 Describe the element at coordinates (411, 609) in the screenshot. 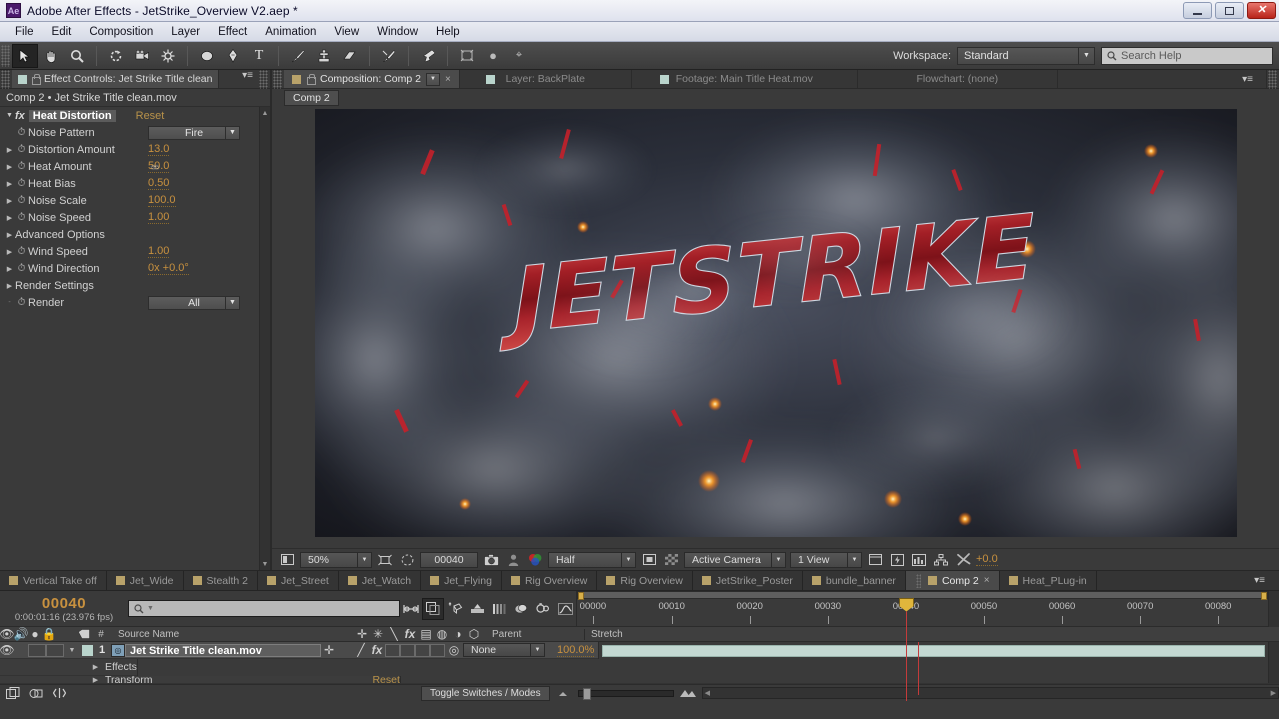

I see `composition-mini-flowchart-icon` at that location.